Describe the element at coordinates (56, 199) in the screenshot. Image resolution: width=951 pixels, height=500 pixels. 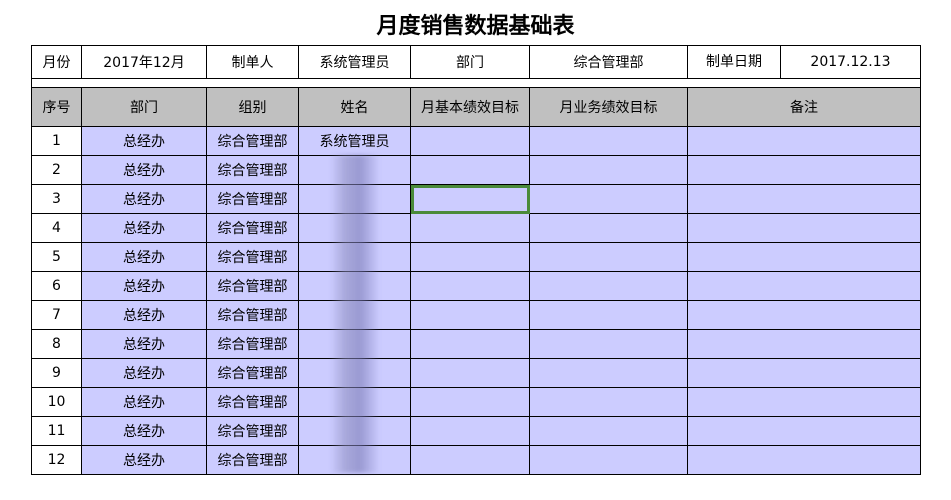
I see `row-no-cell: 3` at that location.